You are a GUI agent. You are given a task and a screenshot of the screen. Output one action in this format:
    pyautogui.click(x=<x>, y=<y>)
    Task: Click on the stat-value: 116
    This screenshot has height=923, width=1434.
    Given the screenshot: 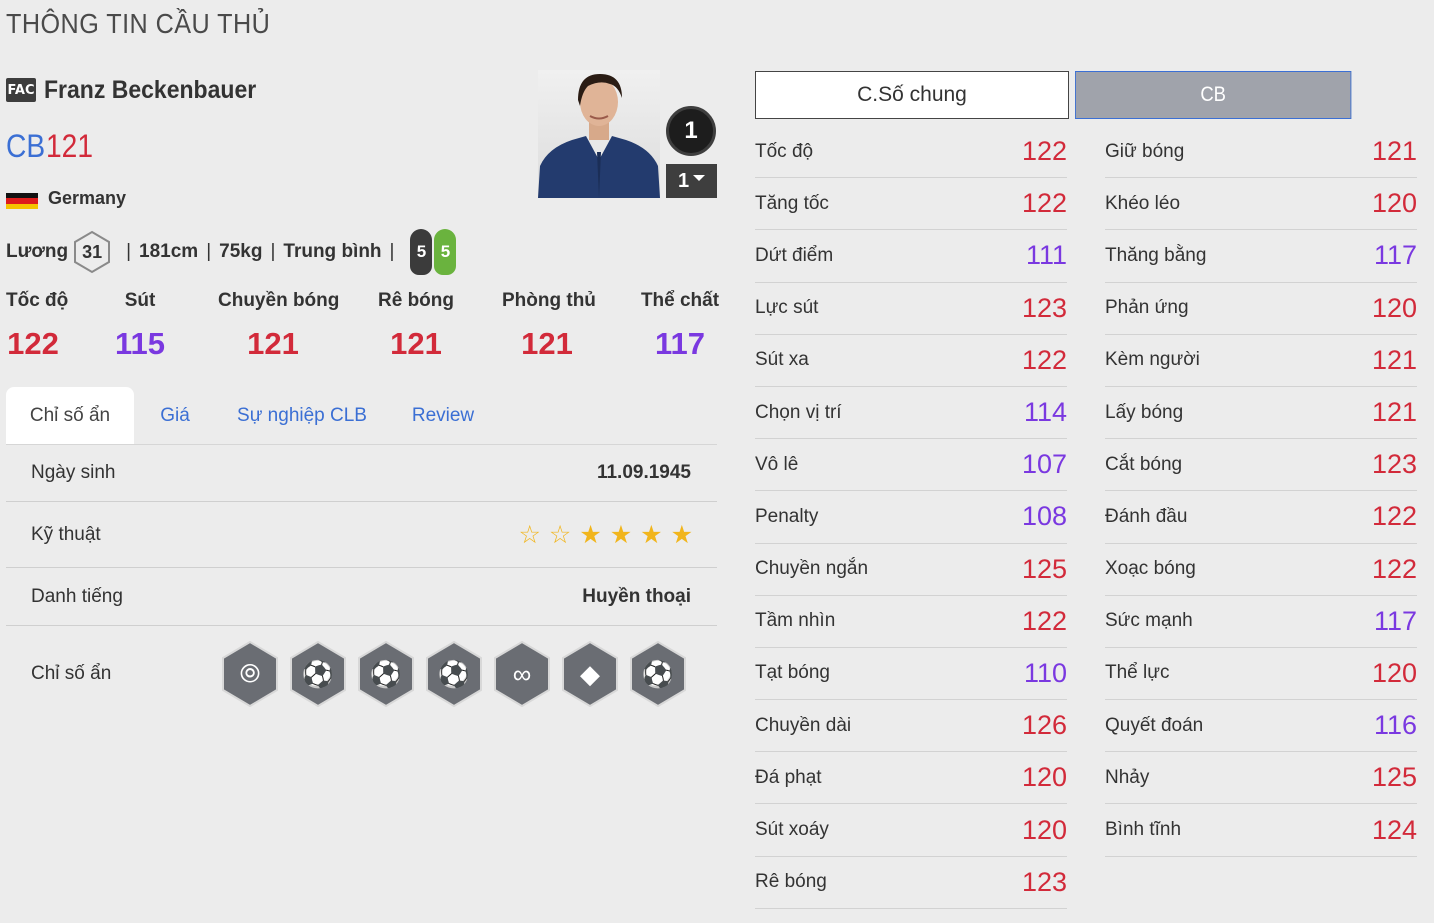 What is the action you would take?
    pyautogui.click(x=1395, y=725)
    